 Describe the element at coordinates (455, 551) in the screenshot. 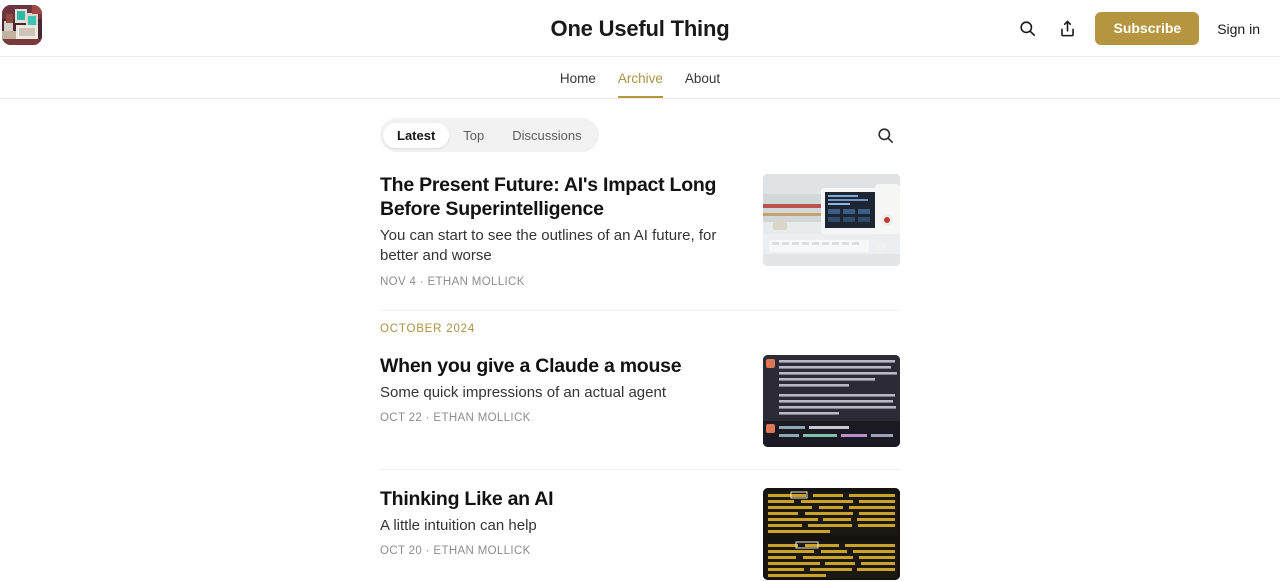

I see `post-meta: OCT 20 · ETHAN MOLLICK` at that location.